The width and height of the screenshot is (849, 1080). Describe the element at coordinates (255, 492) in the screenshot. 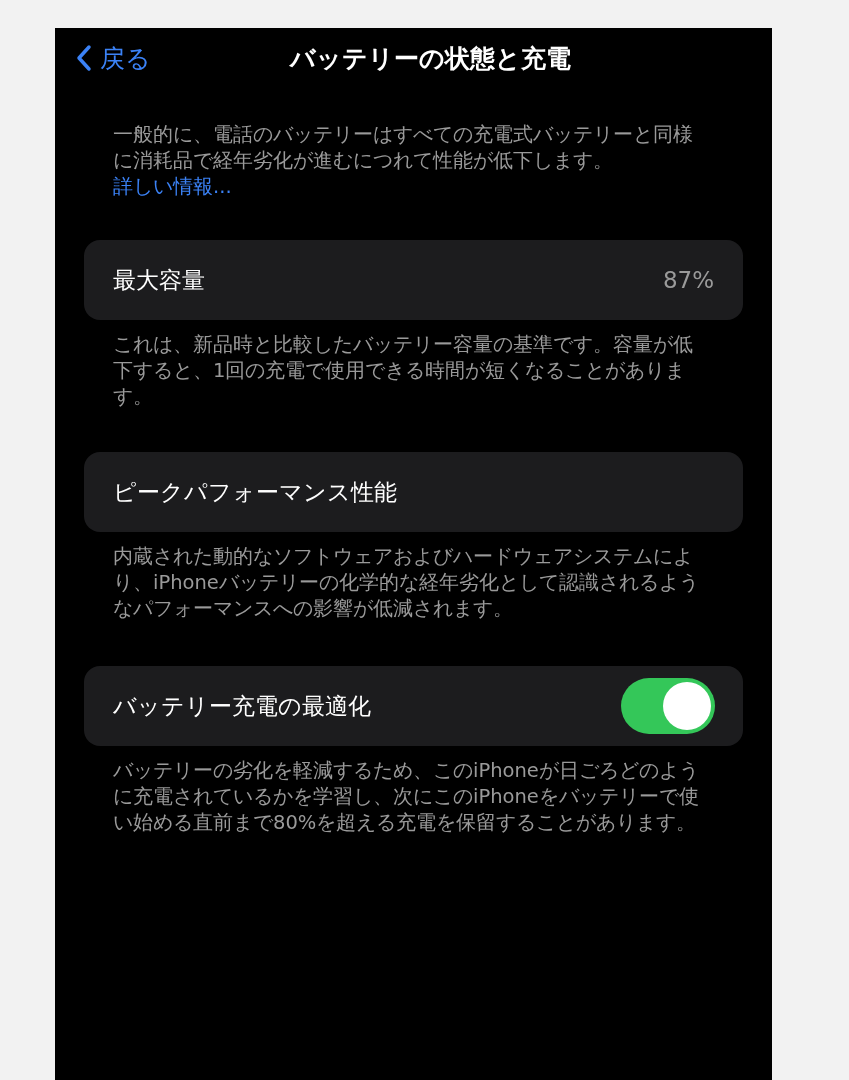

I see `row-label: ピークパフォーマンス性能` at that location.